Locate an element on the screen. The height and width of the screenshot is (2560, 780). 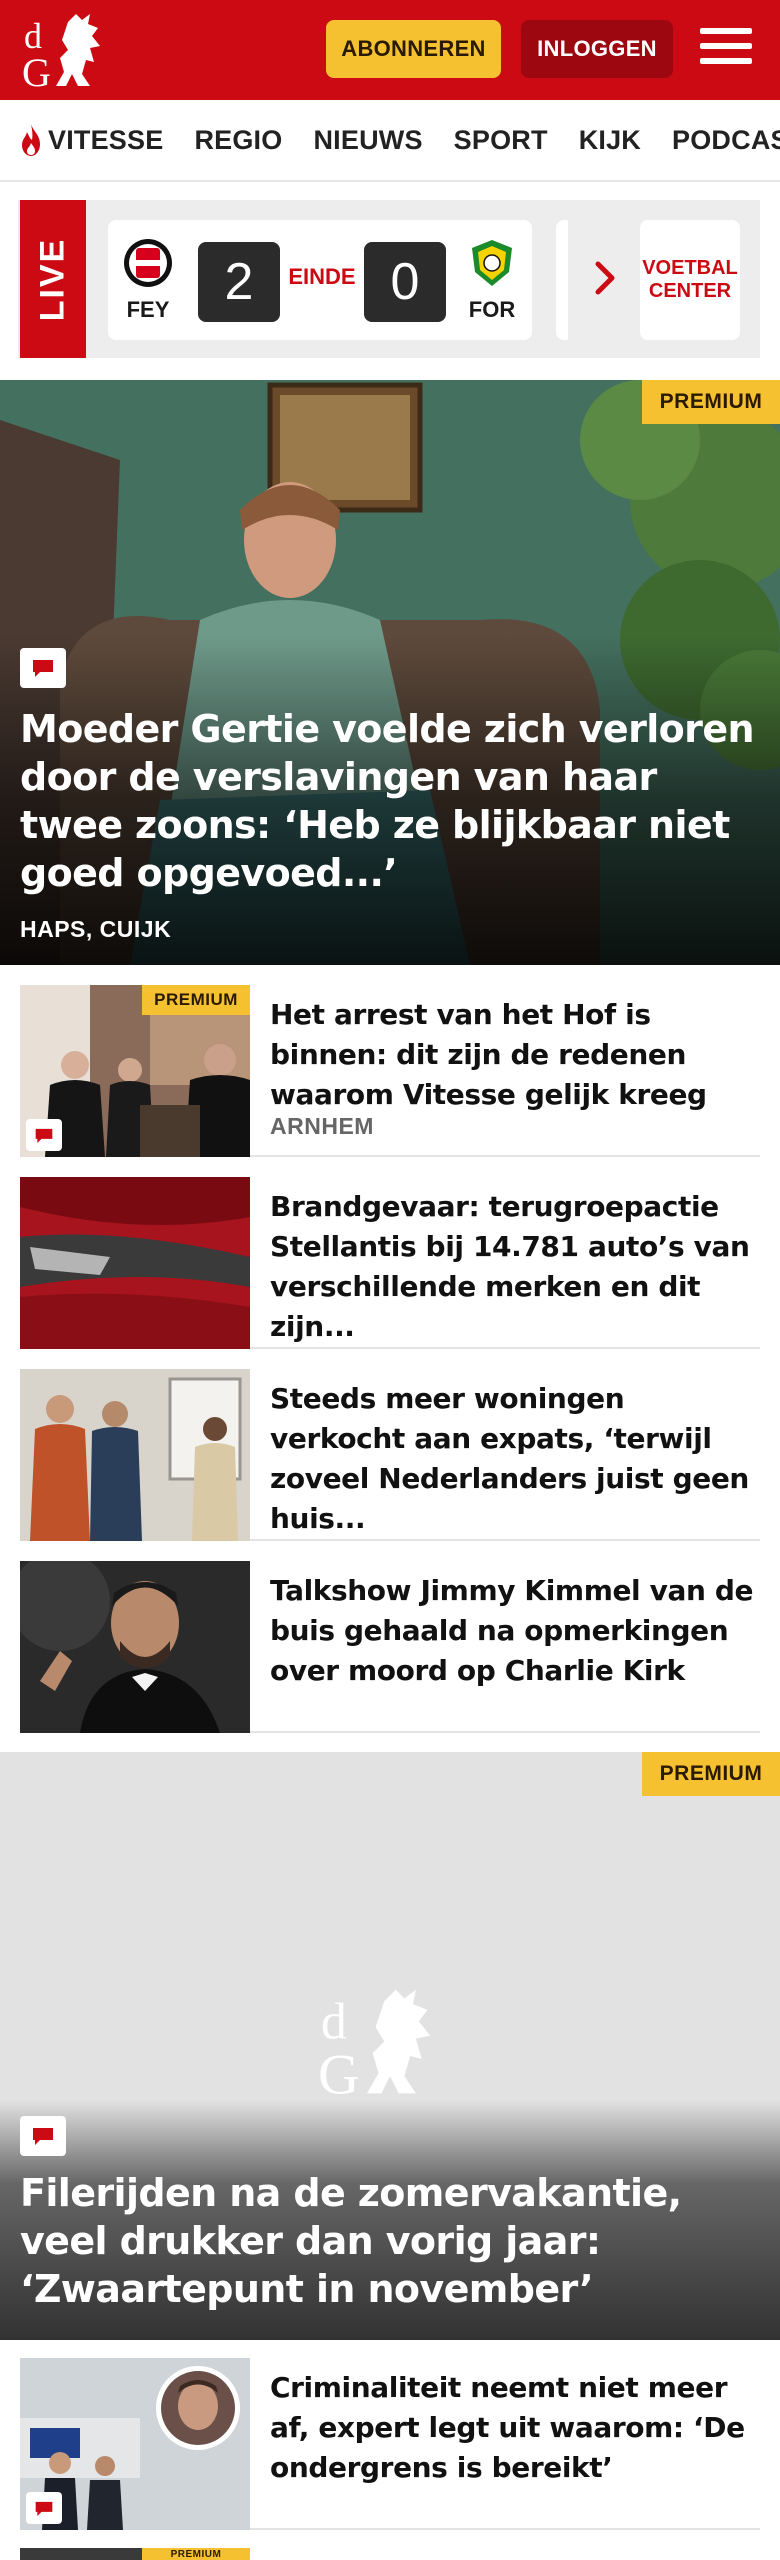
nav-item-label: PODCAST is located at coordinates (726, 139).